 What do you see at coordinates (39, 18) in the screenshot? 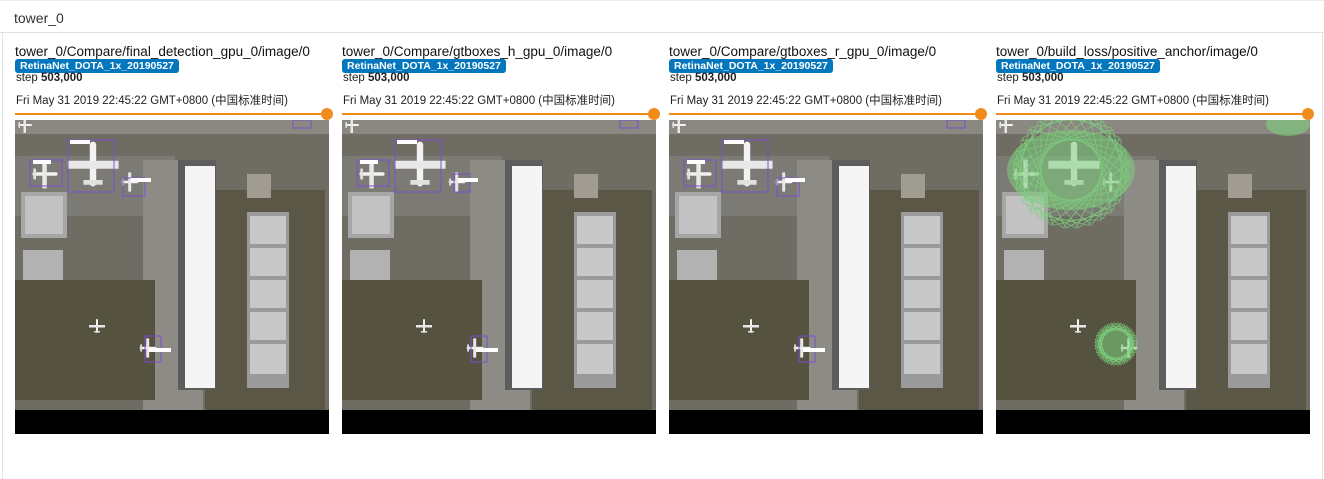
I see `group-title: tower_0` at bounding box center [39, 18].